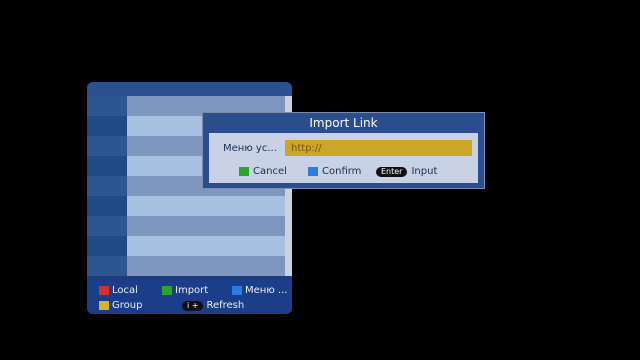 This screenshot has height=360, width=640. What do you see at coordinates (270, 171) in the screenshot?
I see `cancel-label: Cancel` at bounding box center [270, 171].